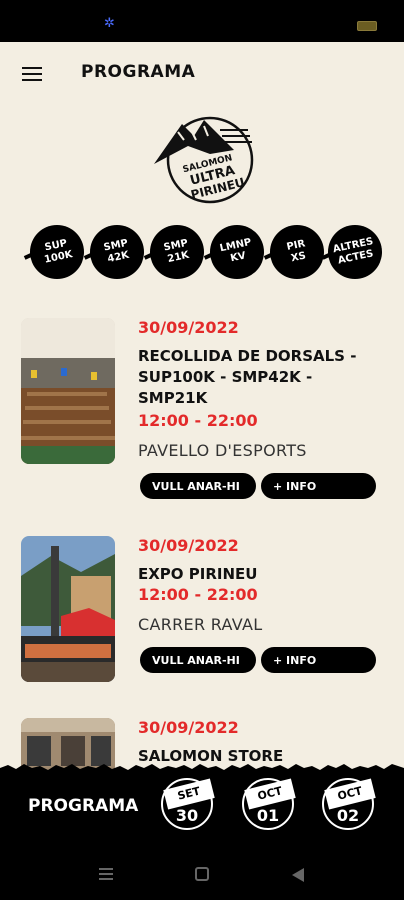 Image resolution: width=404 pixels, height=900 pixels. I want to click on event-location: PAVELLO D'ESPORTS, so click(222, 450).